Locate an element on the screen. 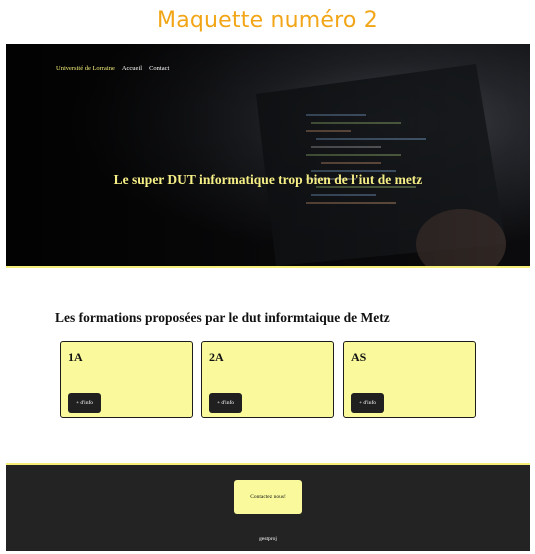 The height and width of the screenshot is (554, 535). formation-card-2a: 2A + d'info is located at coordinates (267, 379).